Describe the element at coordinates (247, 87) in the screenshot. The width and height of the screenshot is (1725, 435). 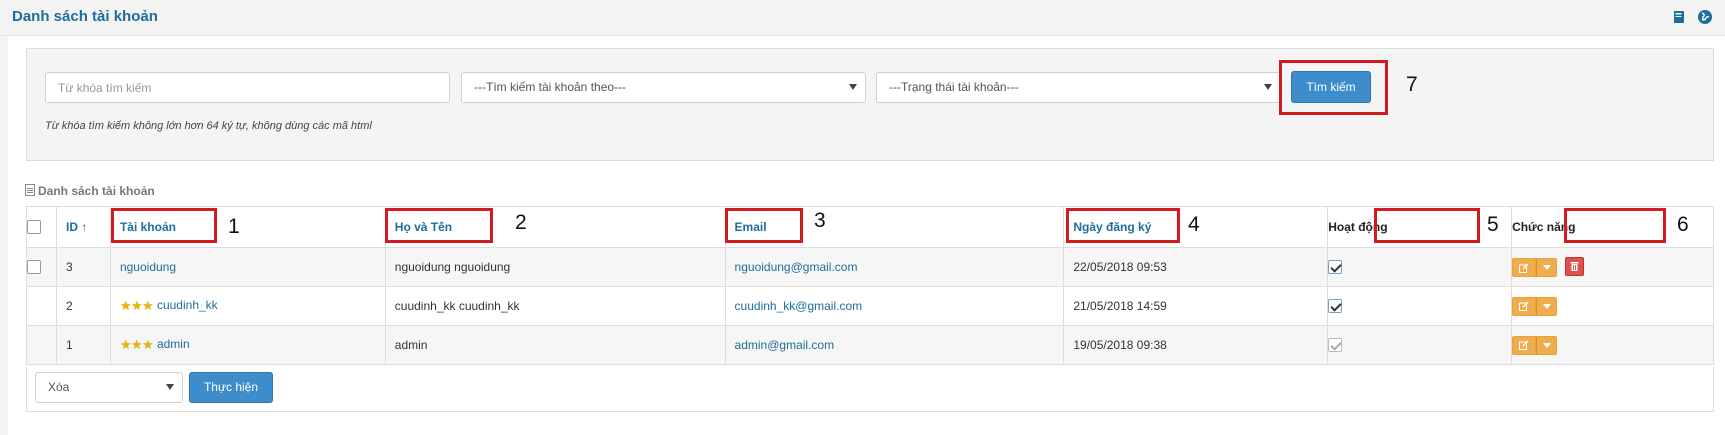
I see `search-input` at that location.